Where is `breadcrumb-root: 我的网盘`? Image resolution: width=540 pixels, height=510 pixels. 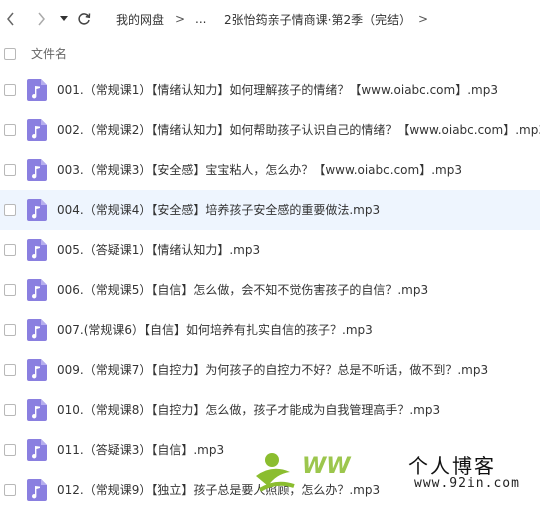
breadcrumb-root: 我的网盘 is located at coordinates (140, 19).